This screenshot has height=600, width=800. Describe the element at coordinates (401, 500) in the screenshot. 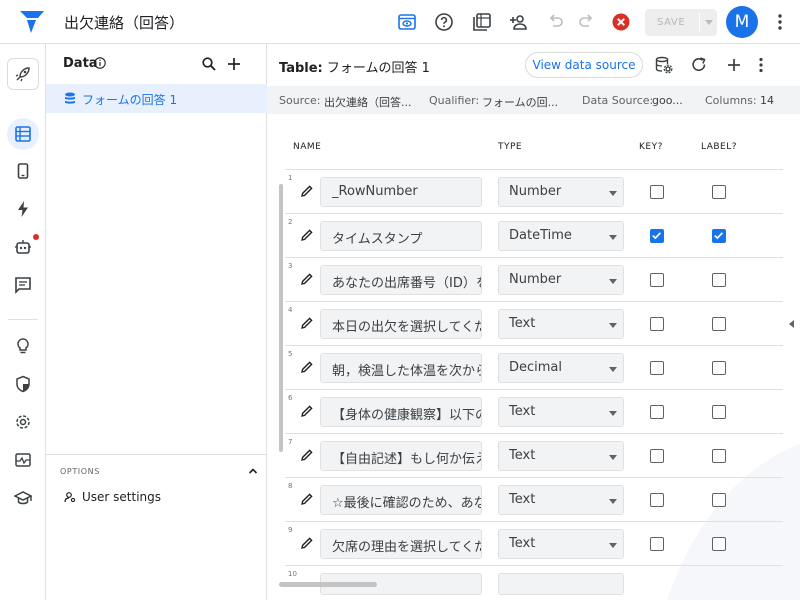

I see `column-name-field: ☆最後に確認のため、あな` at that location.